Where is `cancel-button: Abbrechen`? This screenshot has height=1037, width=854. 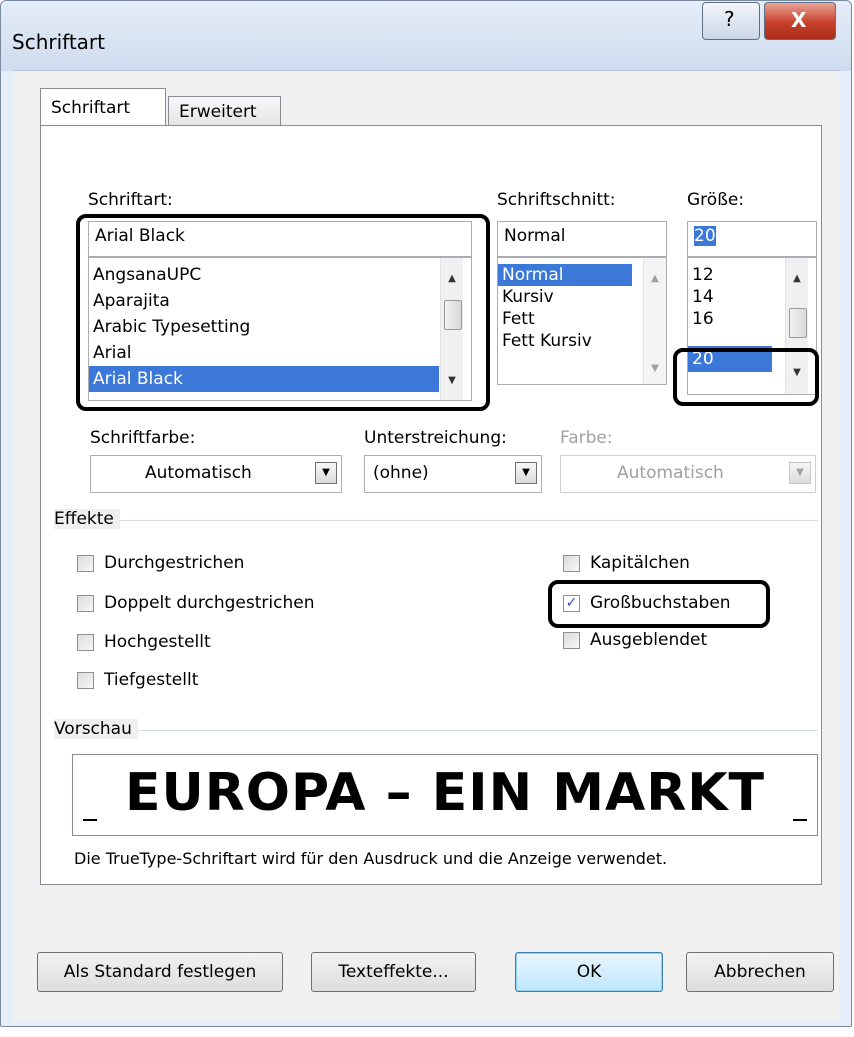 cancel-button: Abbrechen is located at coordinates (760, 972).